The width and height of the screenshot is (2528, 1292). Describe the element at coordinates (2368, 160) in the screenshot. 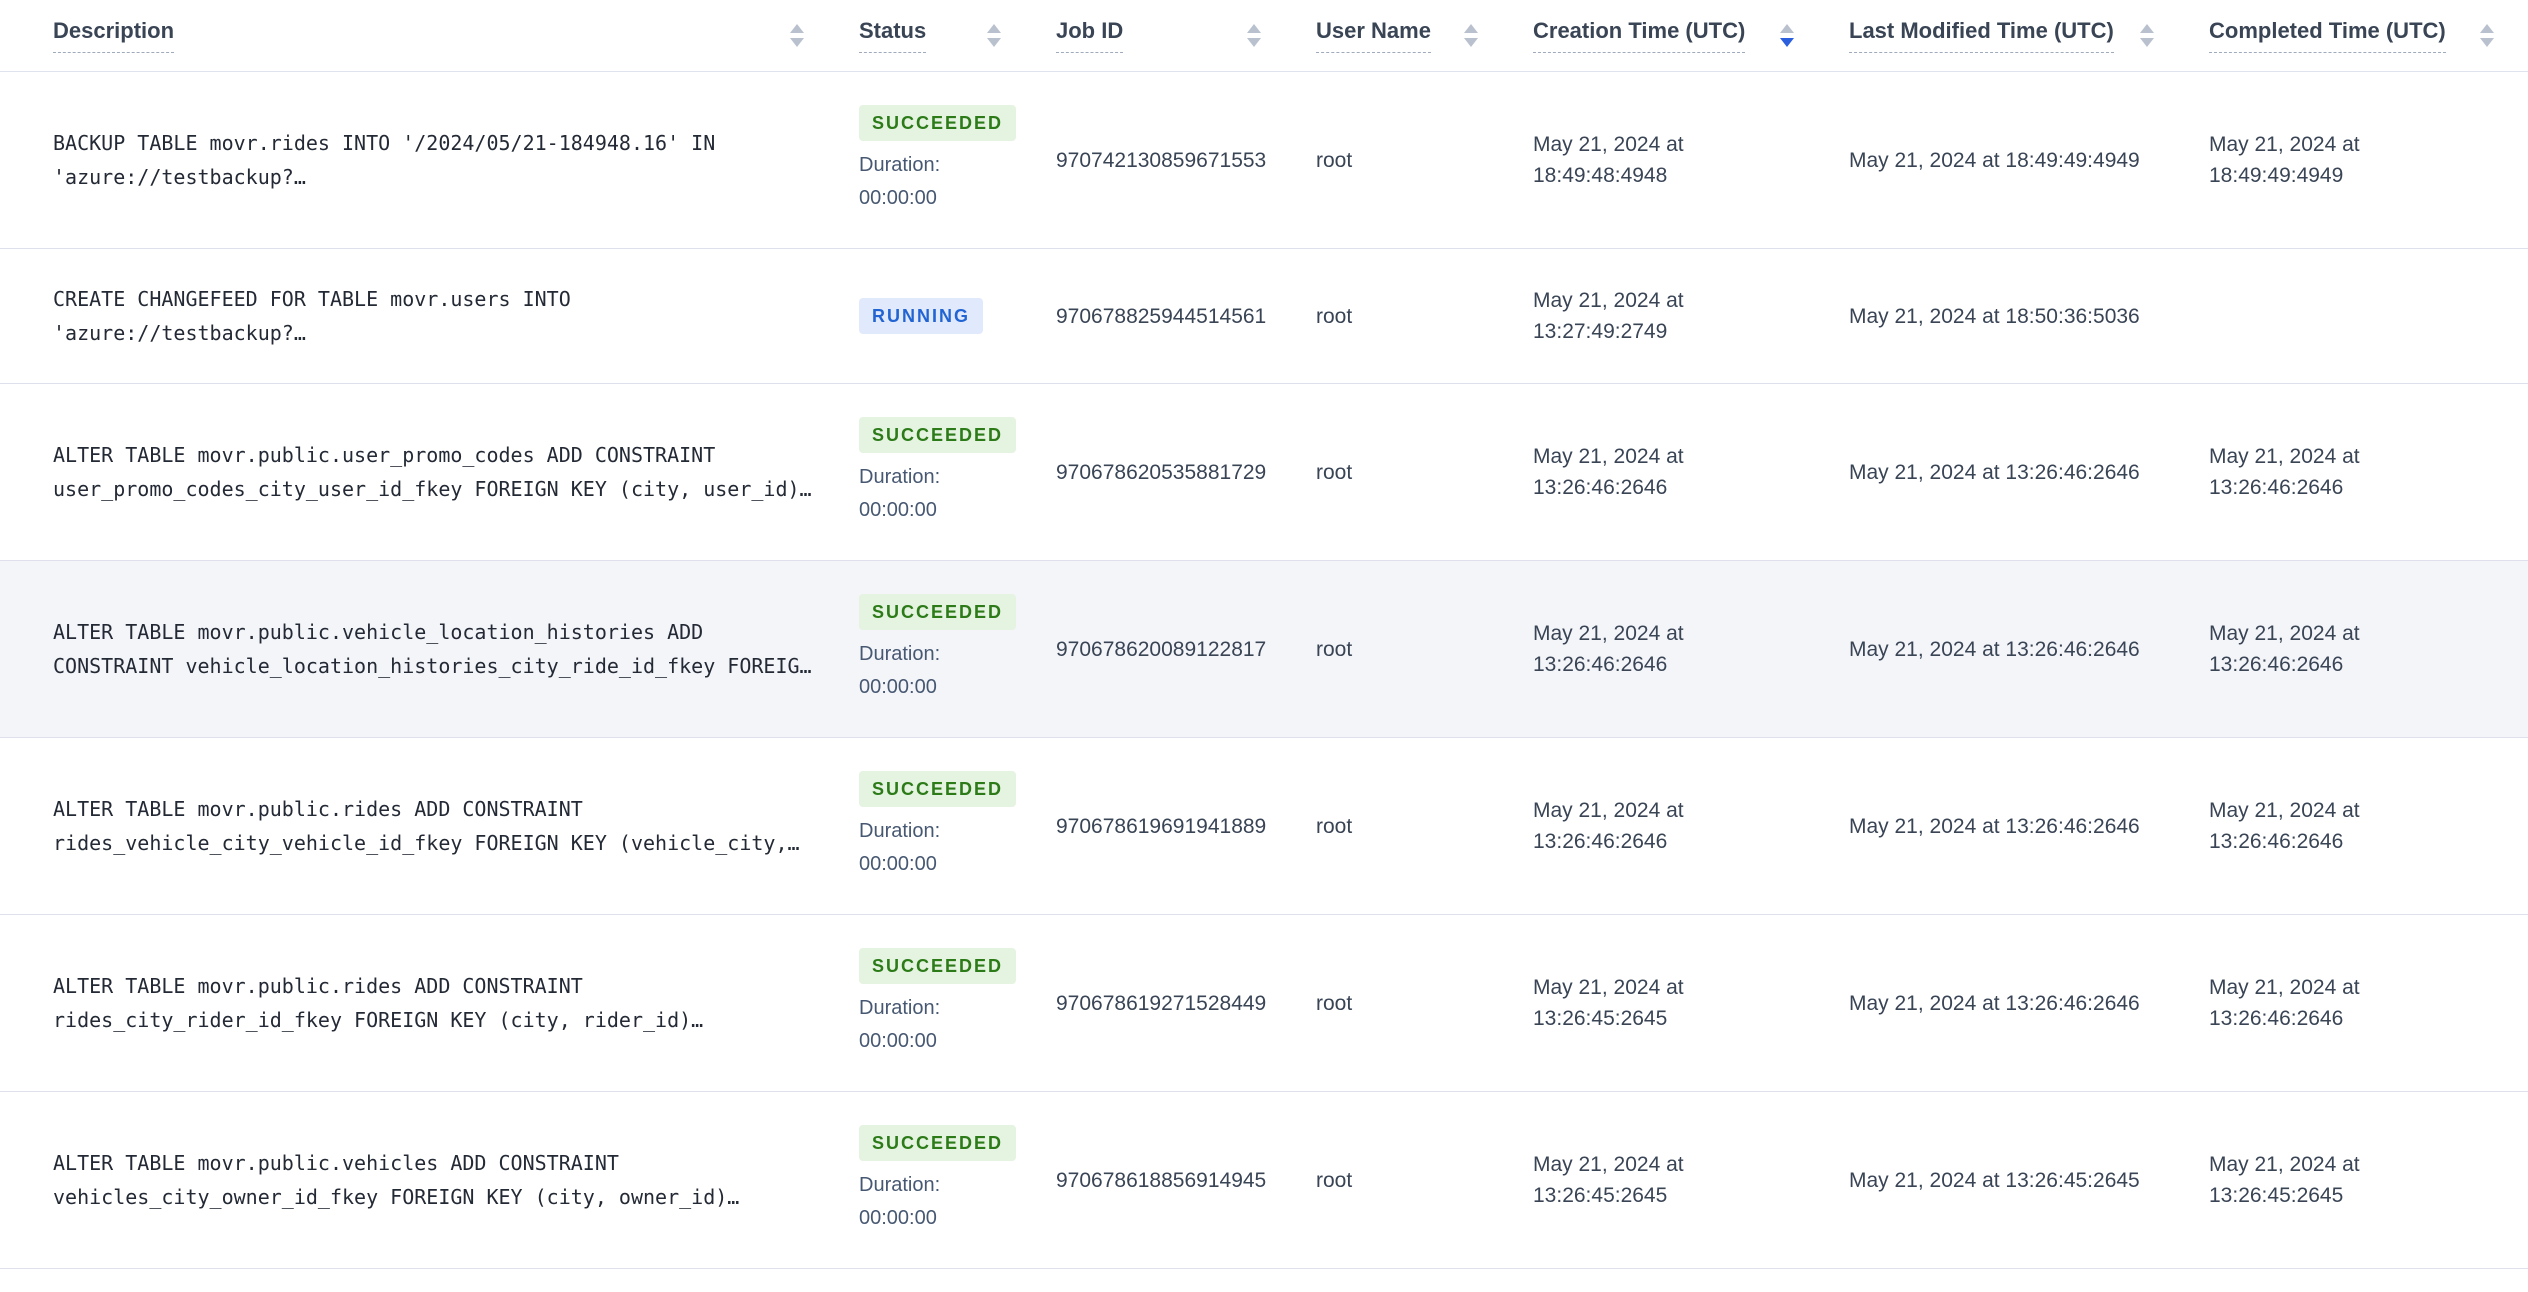

I see `completed-time-cell: May 21, 2024 at 18:49:49:4949` at that location.